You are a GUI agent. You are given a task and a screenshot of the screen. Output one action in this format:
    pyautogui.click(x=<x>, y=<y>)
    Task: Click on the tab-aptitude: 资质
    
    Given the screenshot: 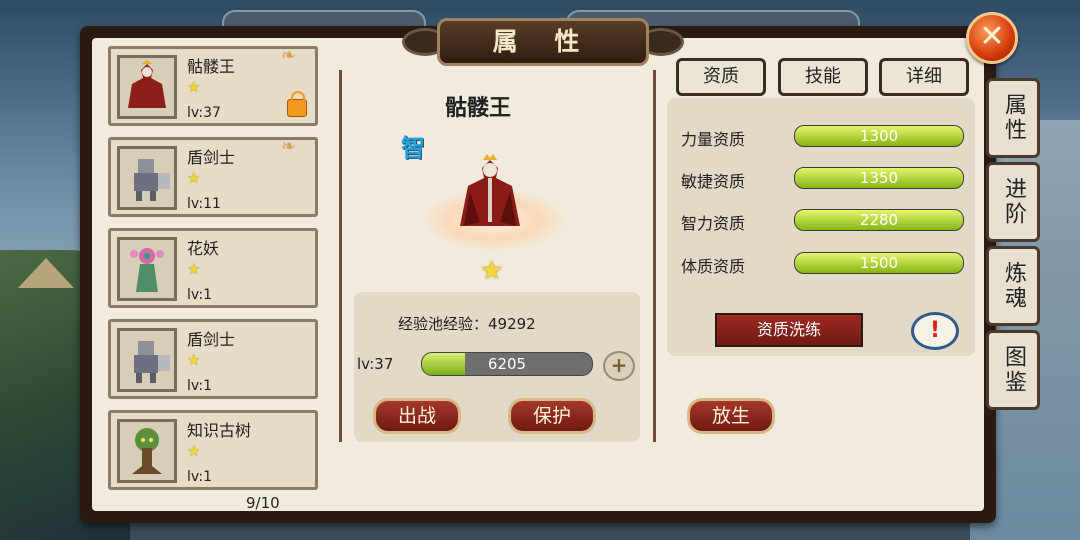 What is the action you would take?
    pyautogui.click(x=721, y=77)
    